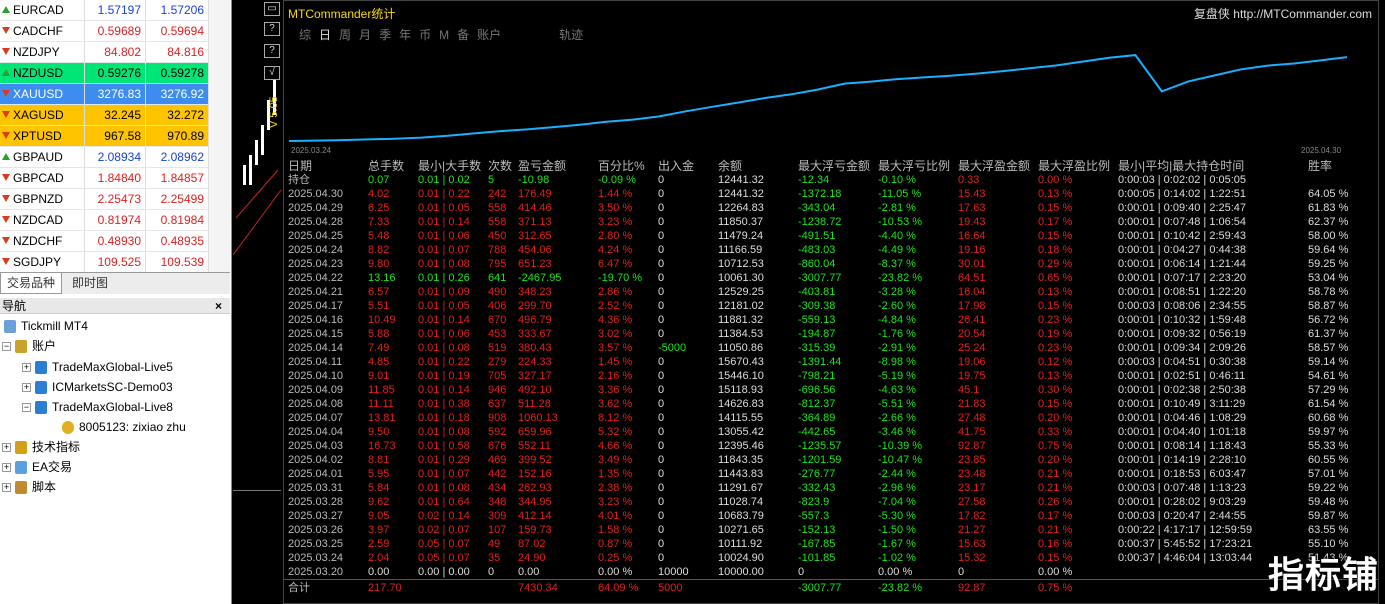 The width and height of the screenshot is (1385, 604). What do you see at coordinates (615, 306) in the screenshot?
I see `table-cell: 2.52 %` at bounding box center [615, 306].